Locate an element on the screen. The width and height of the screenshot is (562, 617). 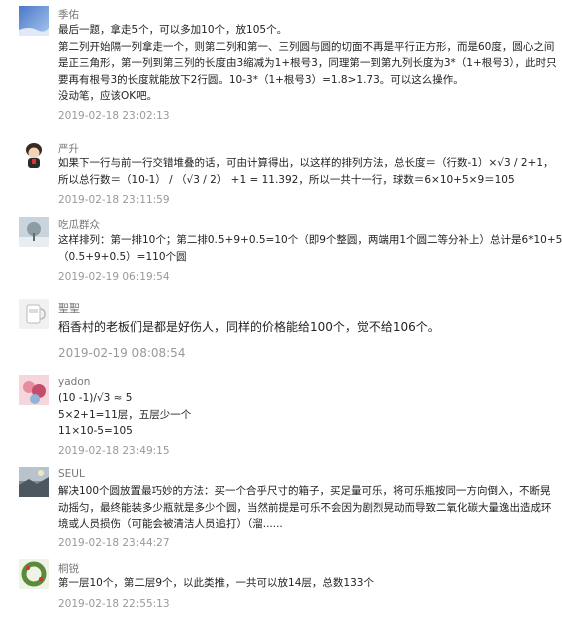
snowy-tree-avatar-icon is located at coordinates (34, 232).